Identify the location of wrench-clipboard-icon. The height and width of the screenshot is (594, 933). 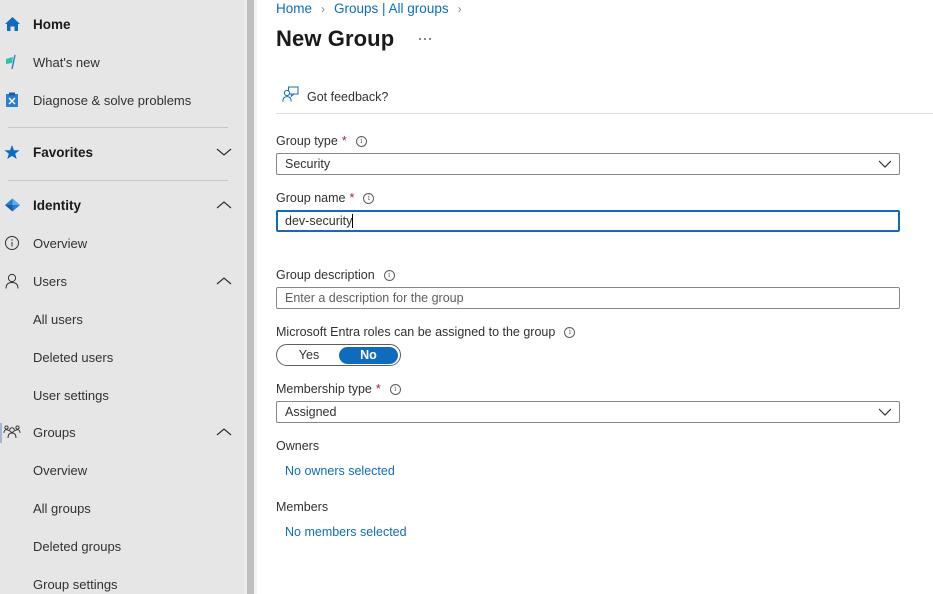
(12, 100).